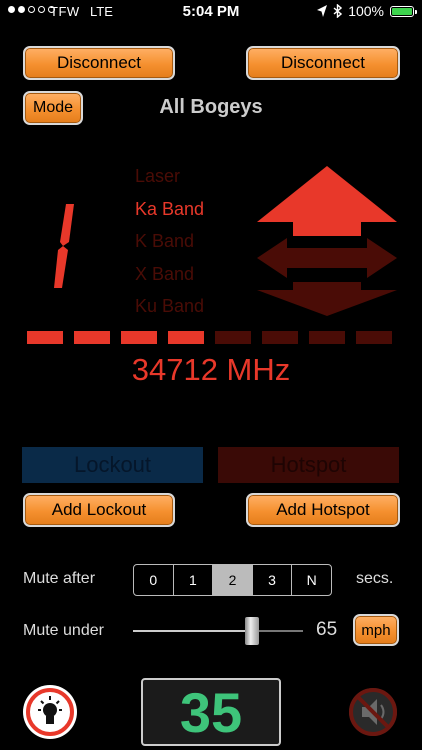 Image resolution: width=422 pixels, height=750 pixels. I want to click on speaker-muted-icon, so click(373, 712).